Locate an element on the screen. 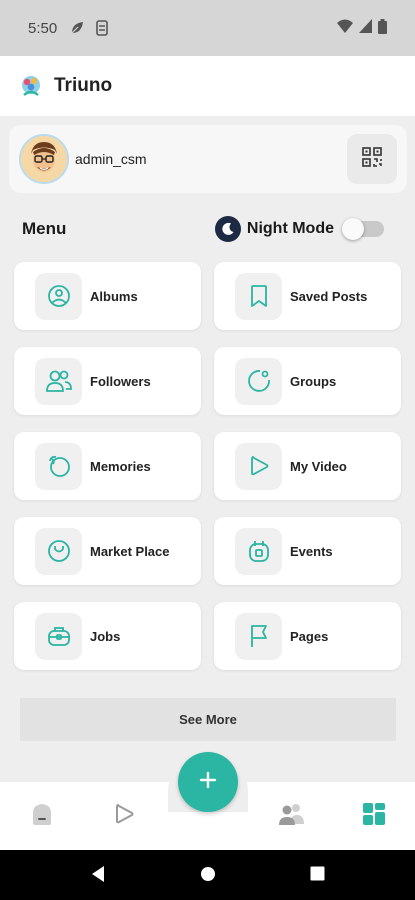  night-mode-control: Night Mode is located at coordinates (299, 229).